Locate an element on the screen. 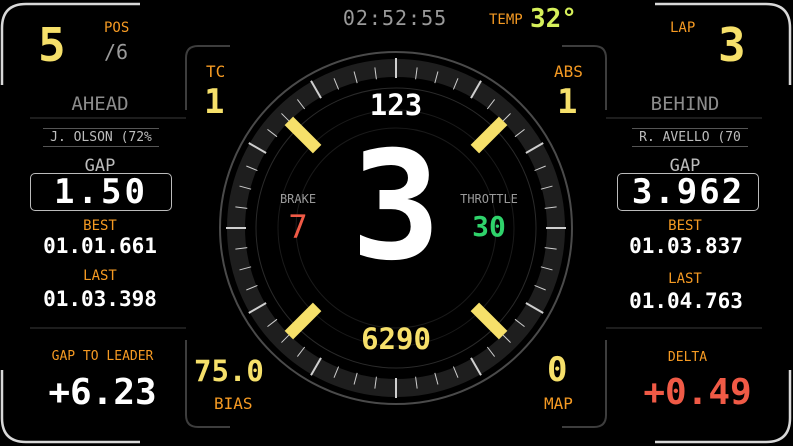 This screenshot has height=446, width=793. gear-value: 3 is located at coordinates (396, 207).